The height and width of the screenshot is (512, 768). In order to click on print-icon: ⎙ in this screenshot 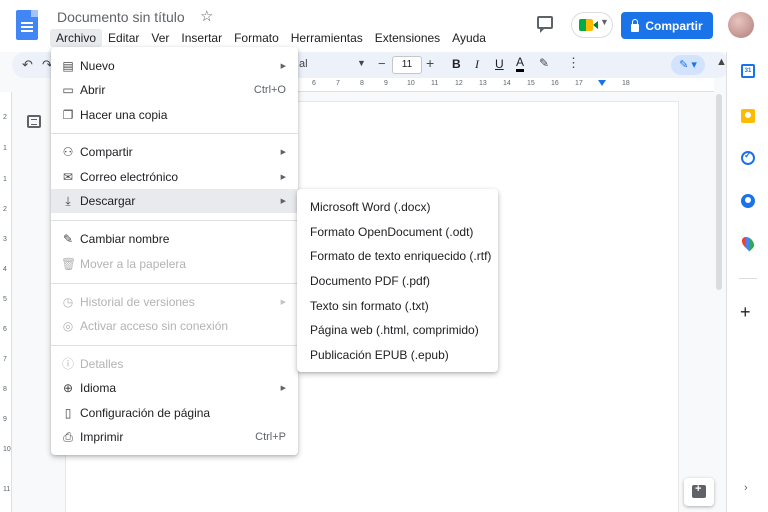, I will do `click(68, 437)`.